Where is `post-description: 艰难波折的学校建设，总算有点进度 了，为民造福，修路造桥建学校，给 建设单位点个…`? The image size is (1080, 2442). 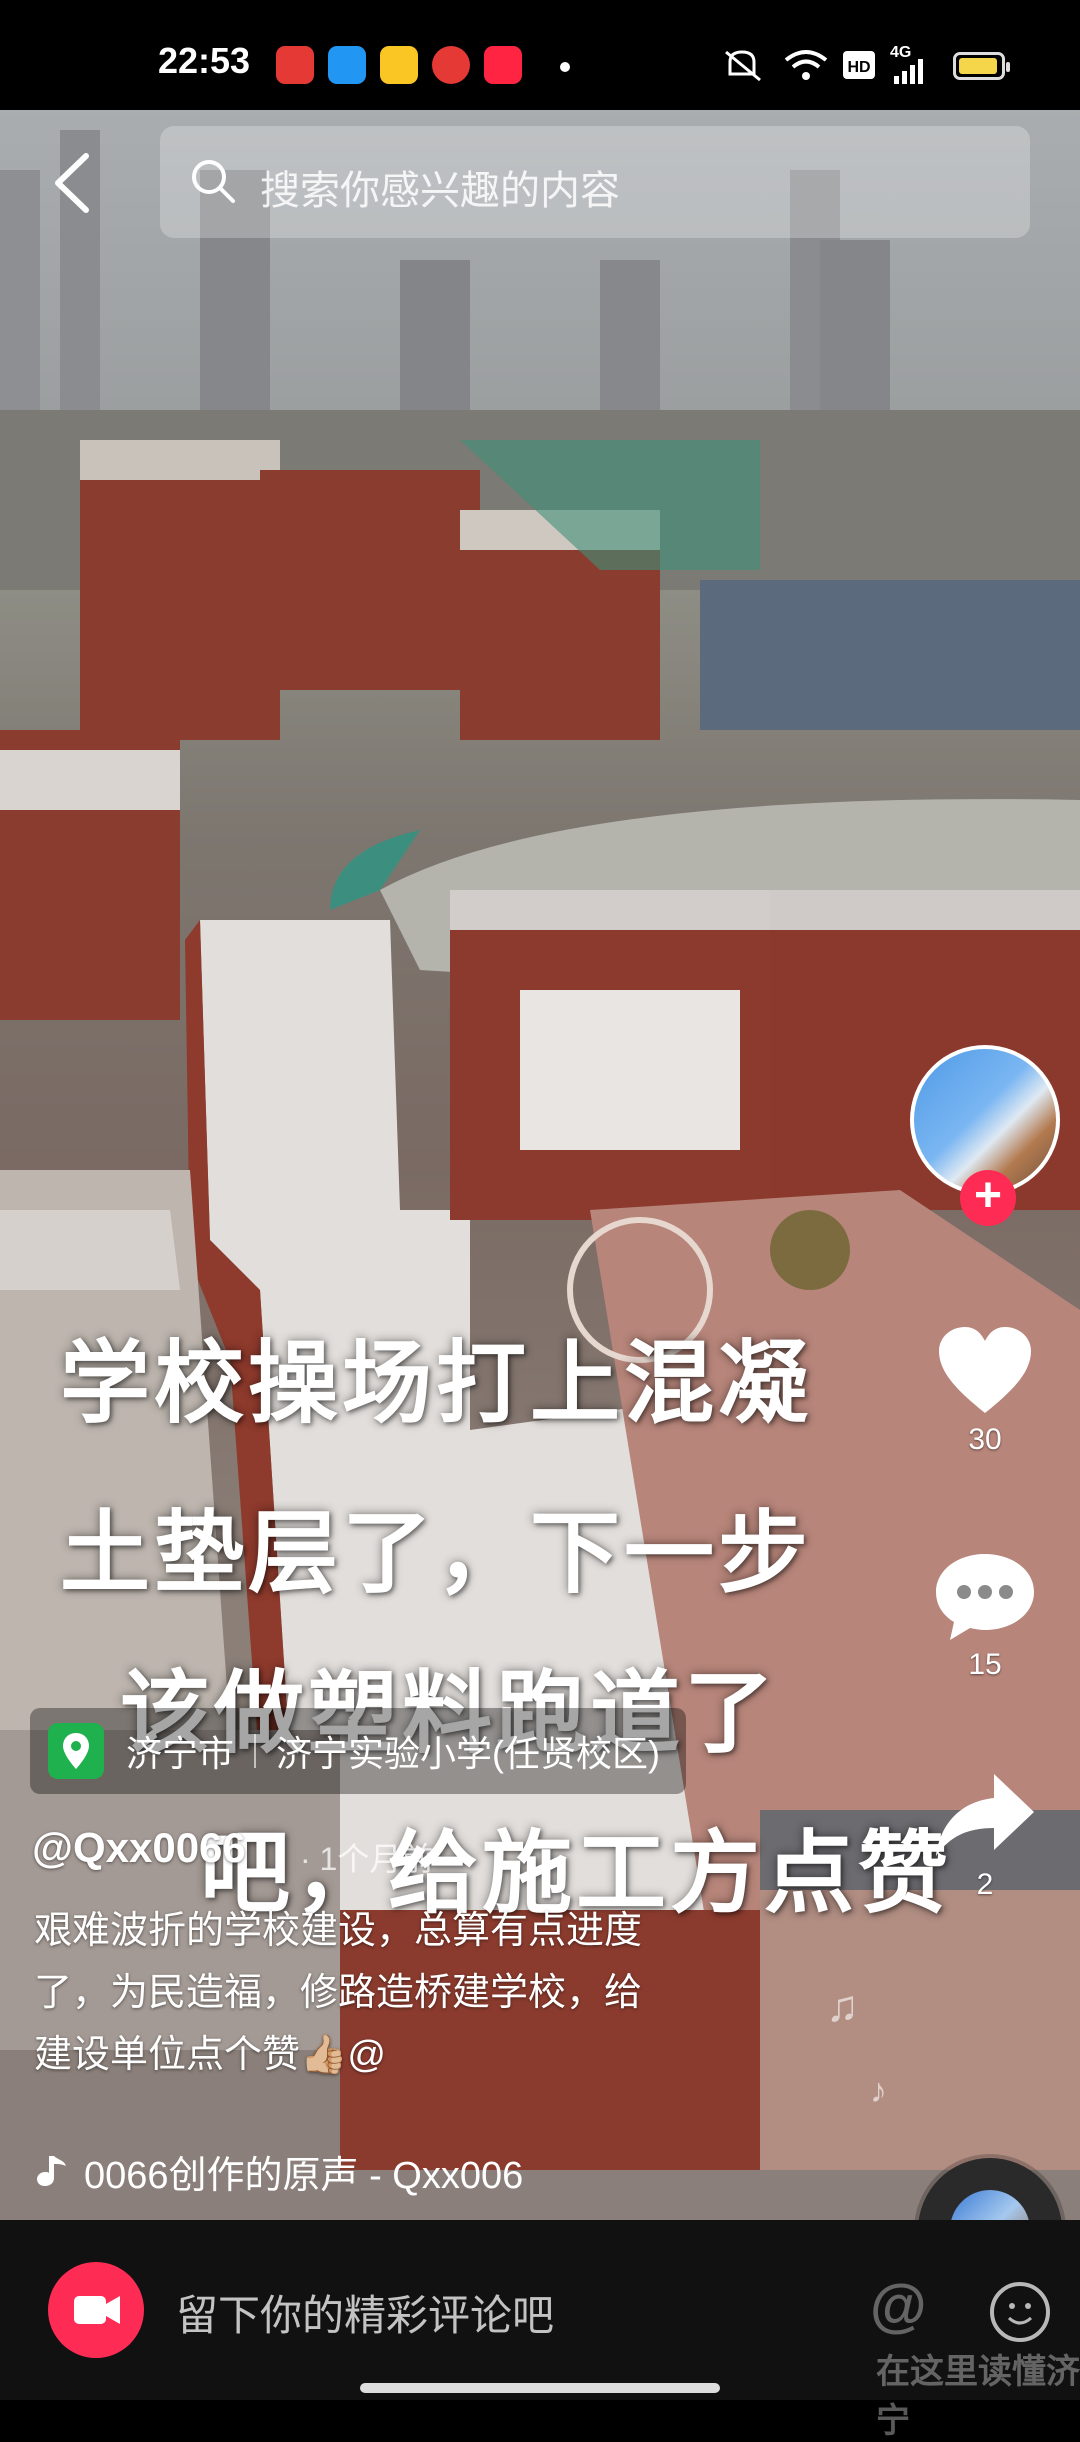
post-description: 艰难波折的学校建设，总算有点进度 了，为民造福，修路造桥建学校，给 建设单位点个… is located at coordinates (414, 1993).